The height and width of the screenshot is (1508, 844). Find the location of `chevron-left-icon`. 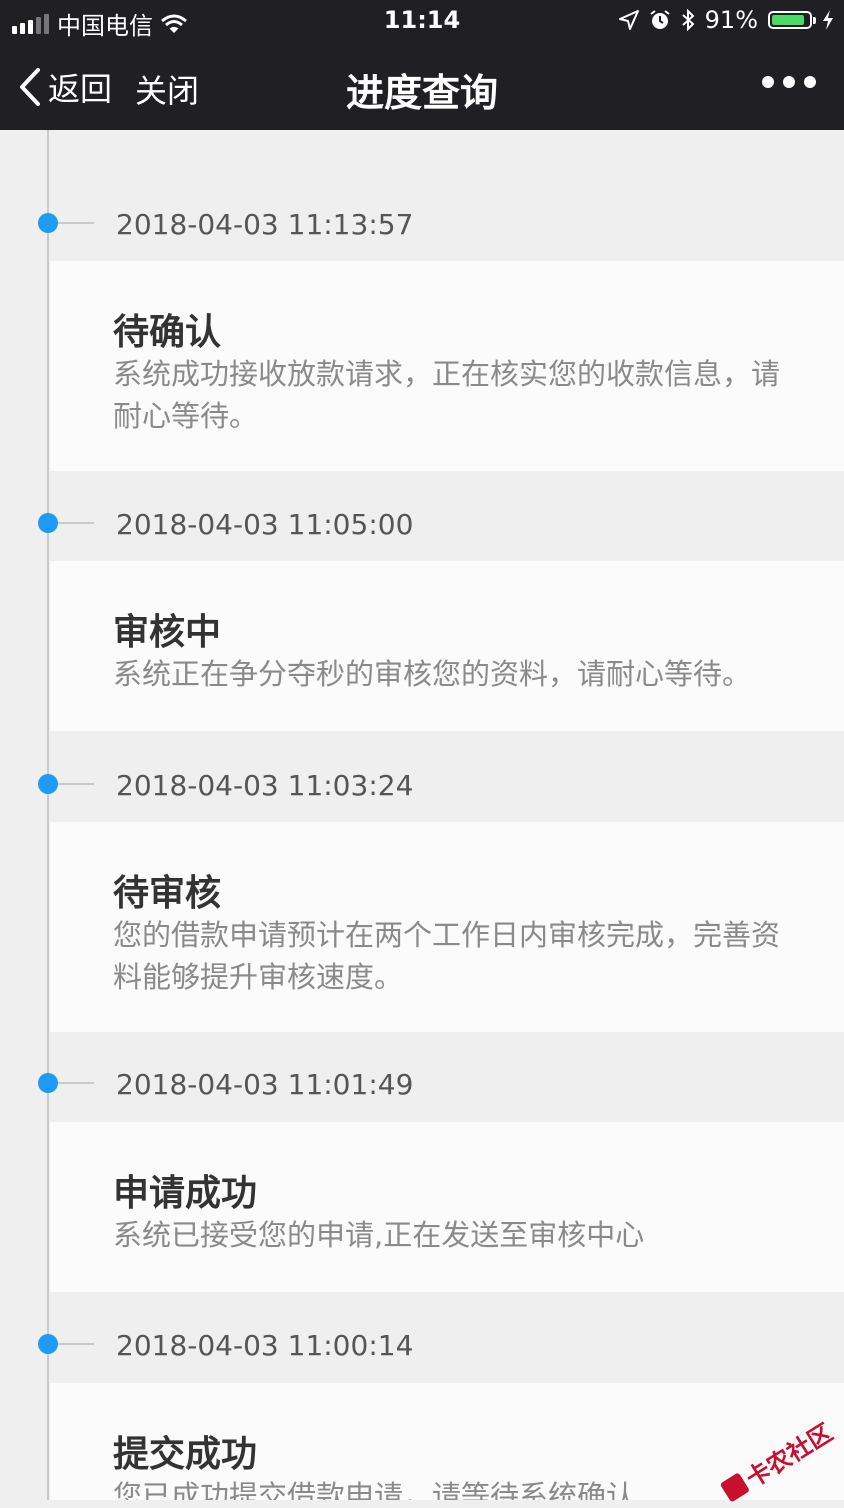

chevron-left-icon is located at coordinates (30, 87).